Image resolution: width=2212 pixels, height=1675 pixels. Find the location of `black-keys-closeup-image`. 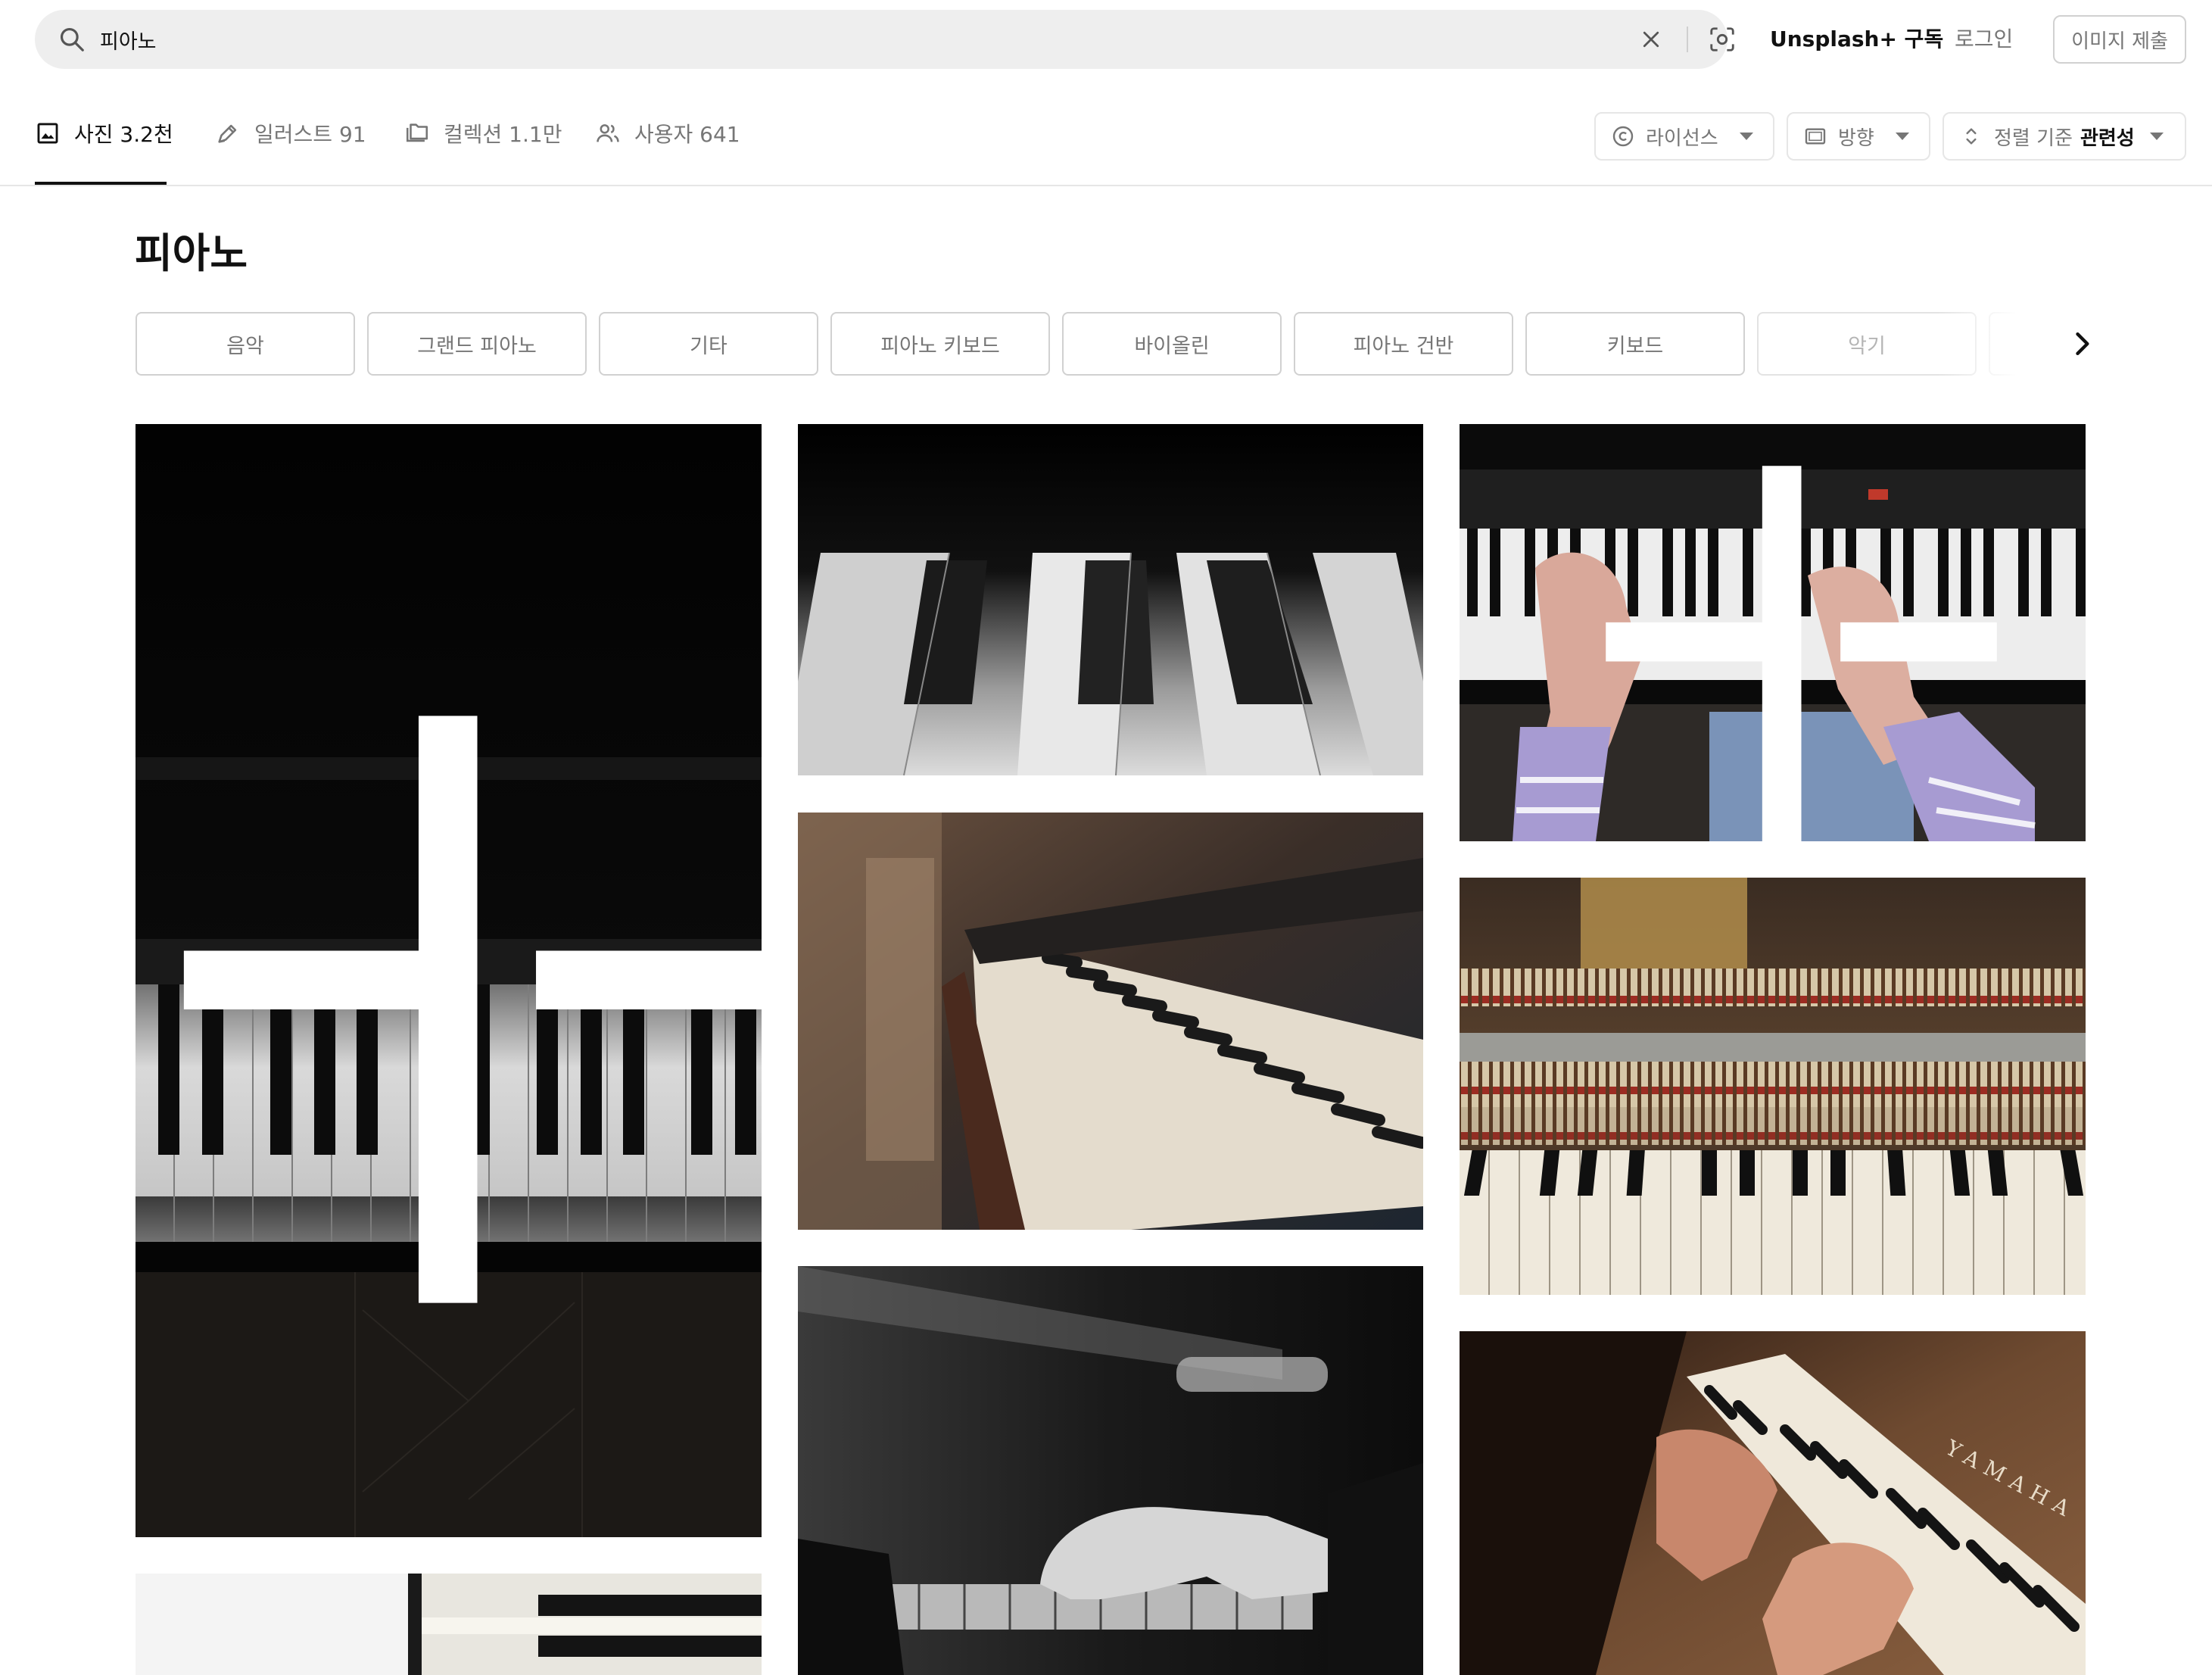

black-keys-closeup-image is located at coordinates (1110, 600).